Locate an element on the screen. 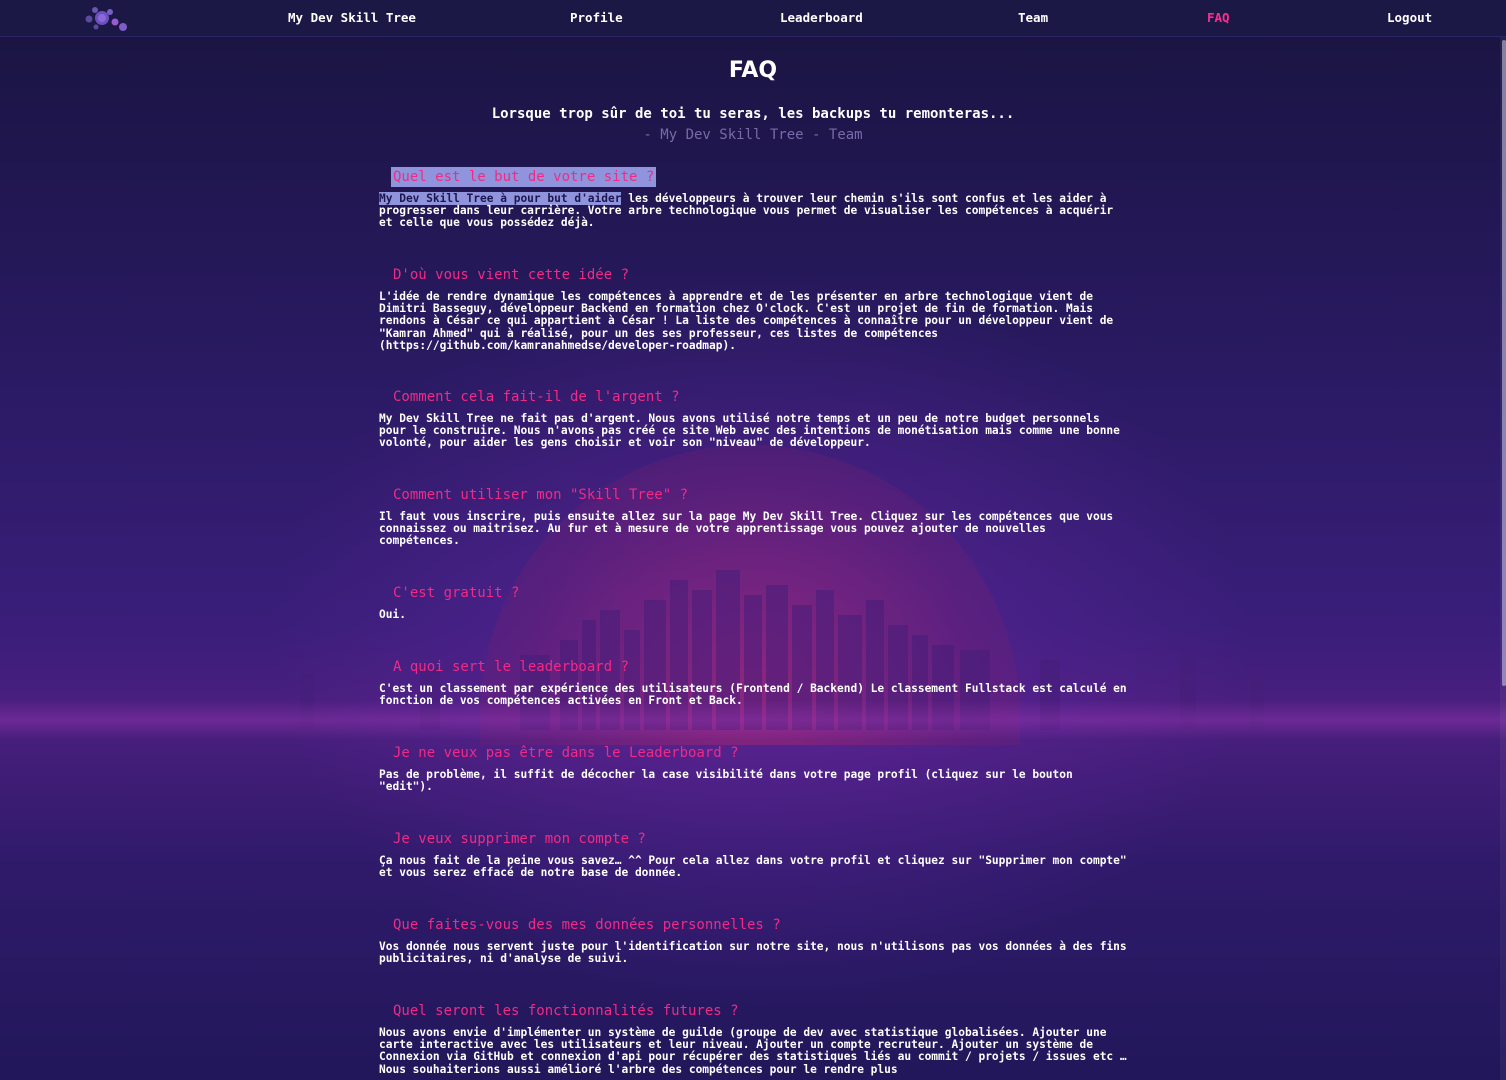  quote-author: - My Dev Skill Tree - Team is located at coordinates (753, 135).